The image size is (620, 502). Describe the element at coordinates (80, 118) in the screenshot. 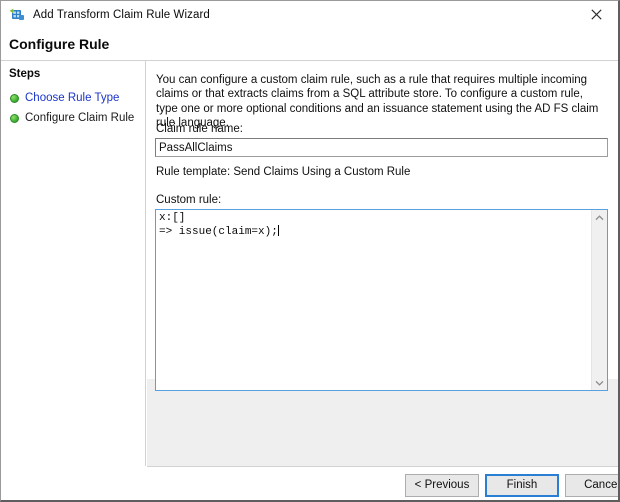

I see `sidebar-item-label: Configure Claim Rule` at that location.